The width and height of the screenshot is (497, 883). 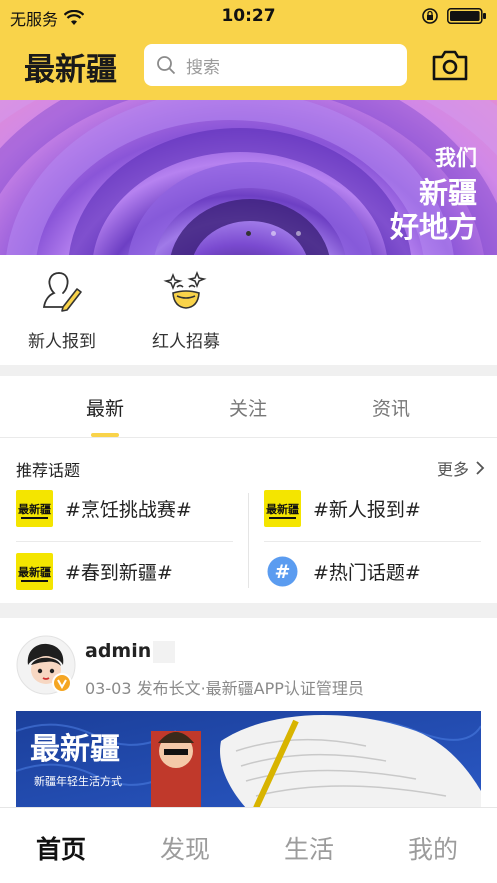 What do you see at coordinates (105, 407) in the screenshot?
I see `tab-latest: 最新` at bounding box center [105, 407].